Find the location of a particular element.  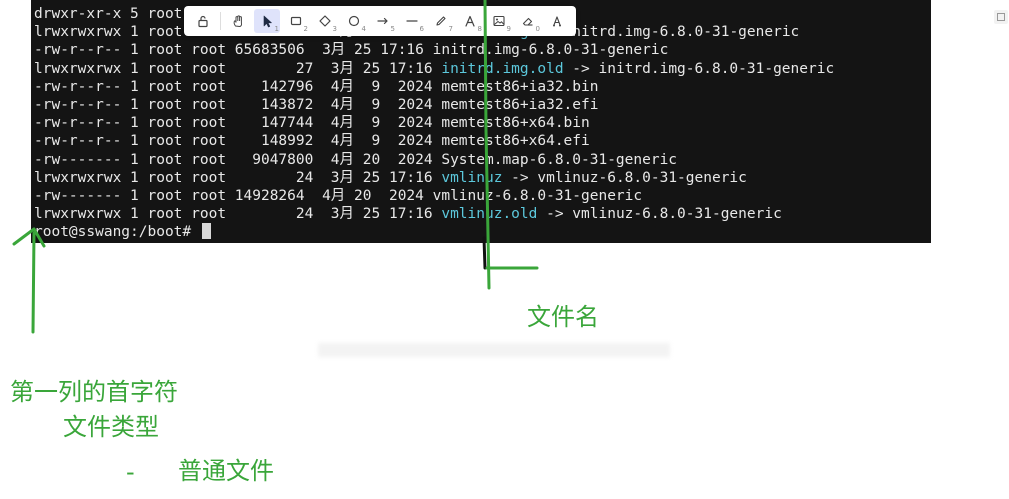

annotation-dash: - is located at coordinates (130, 472).